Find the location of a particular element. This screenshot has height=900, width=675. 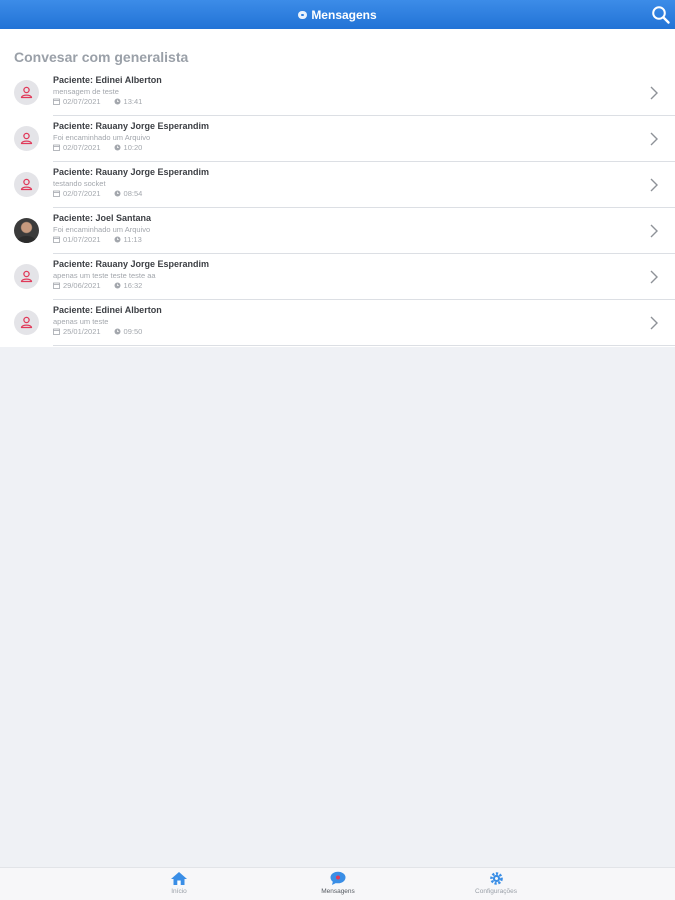

user-photo is located at coordinates (26, 230).